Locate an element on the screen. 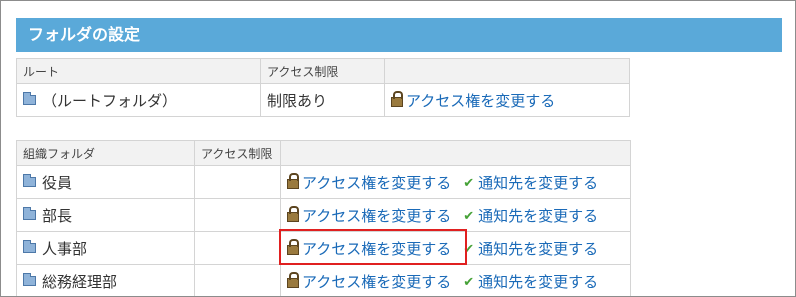 The height and width of the screenshot is (297, 796). folder-name-cell: （ルートフォルダ） is located at coordinates (138, 100).